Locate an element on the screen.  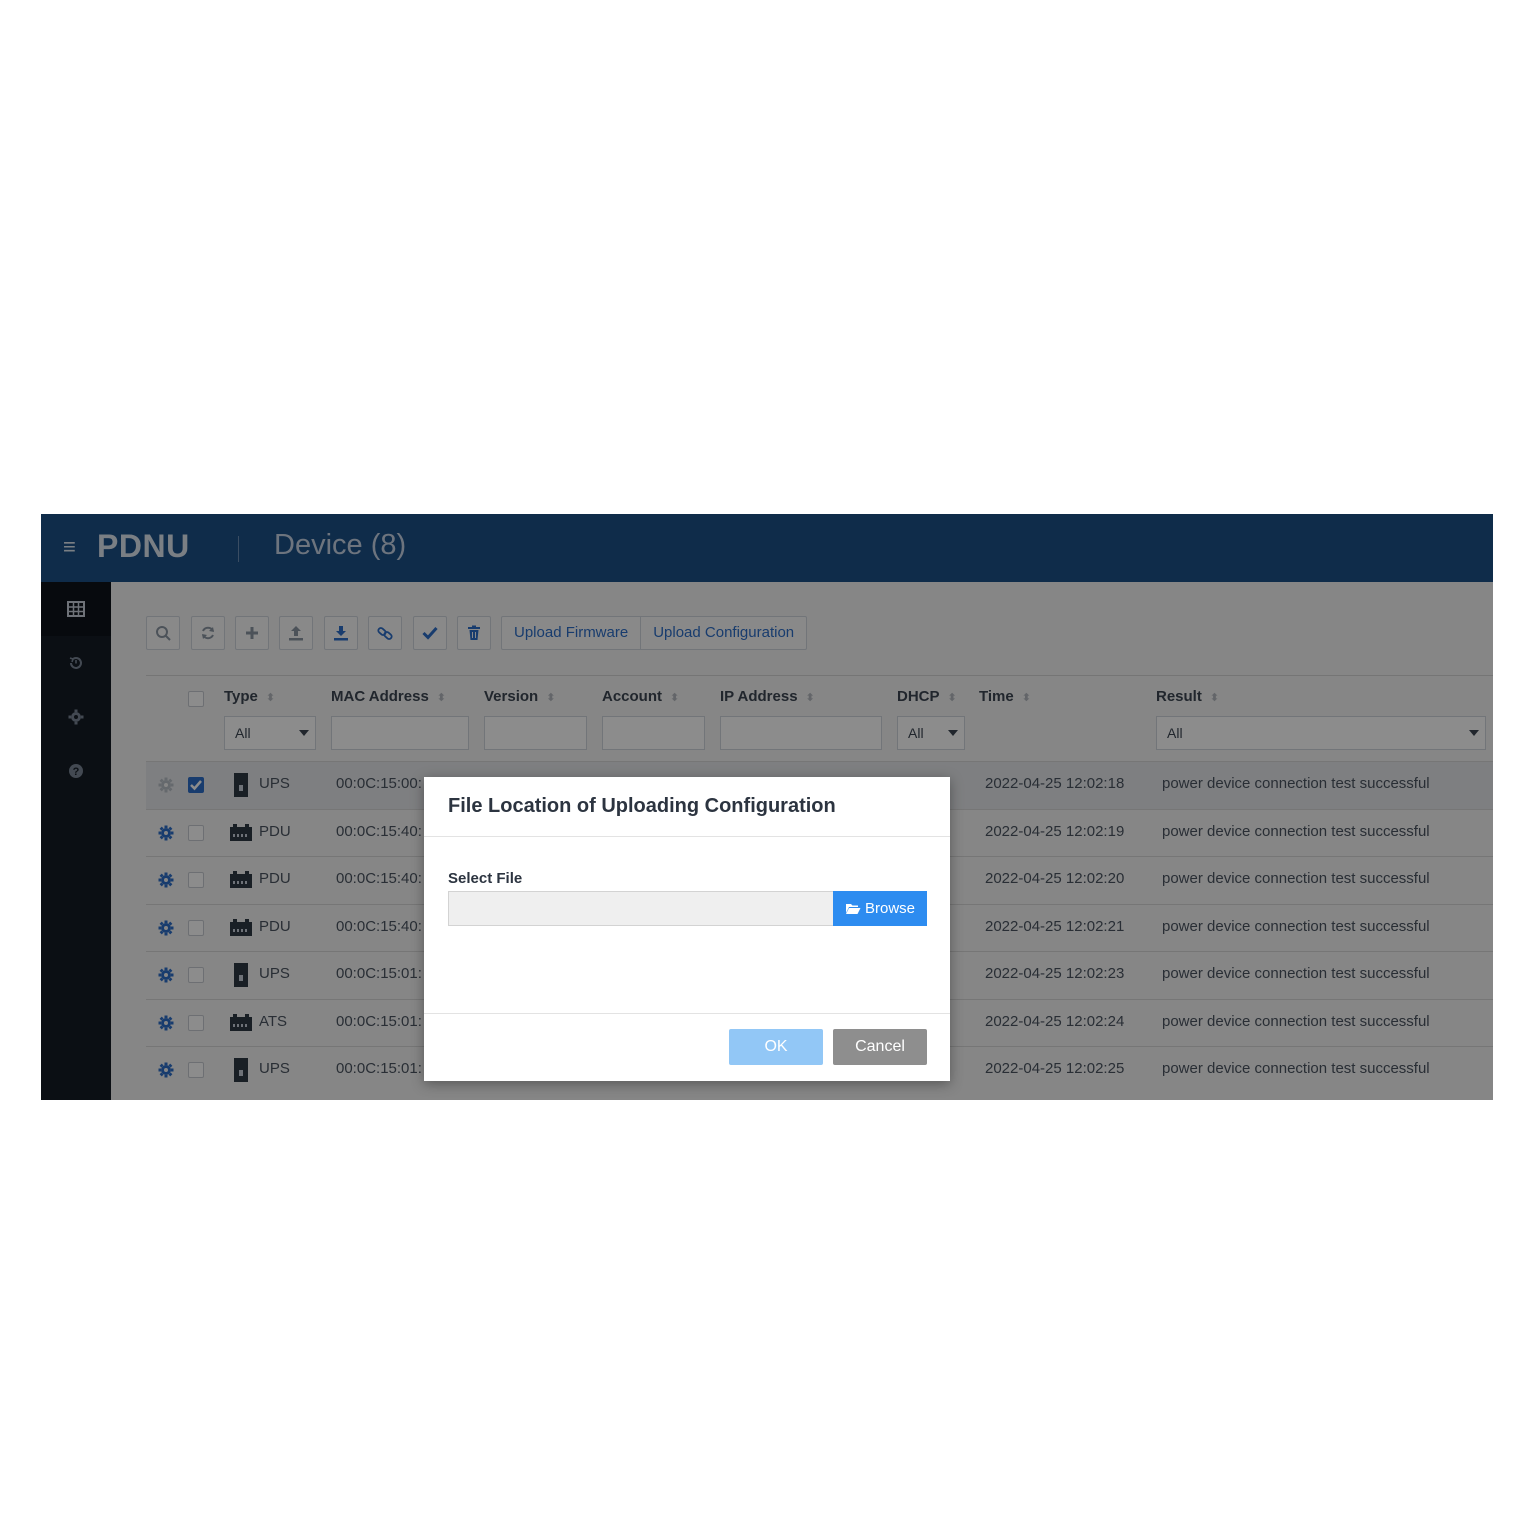
dialog-title: File Location of Uploading Configuration is located at coordinates (642, 806).